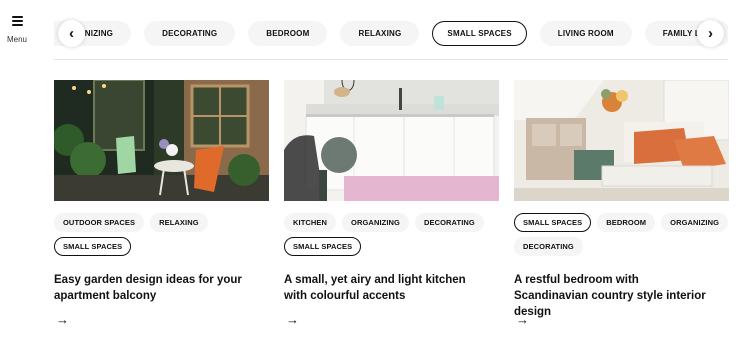 Image resolution: width=740 pixels, height=340 pixels. I want to click on tag-bedroom: BEDROOM, so click(626, 222).